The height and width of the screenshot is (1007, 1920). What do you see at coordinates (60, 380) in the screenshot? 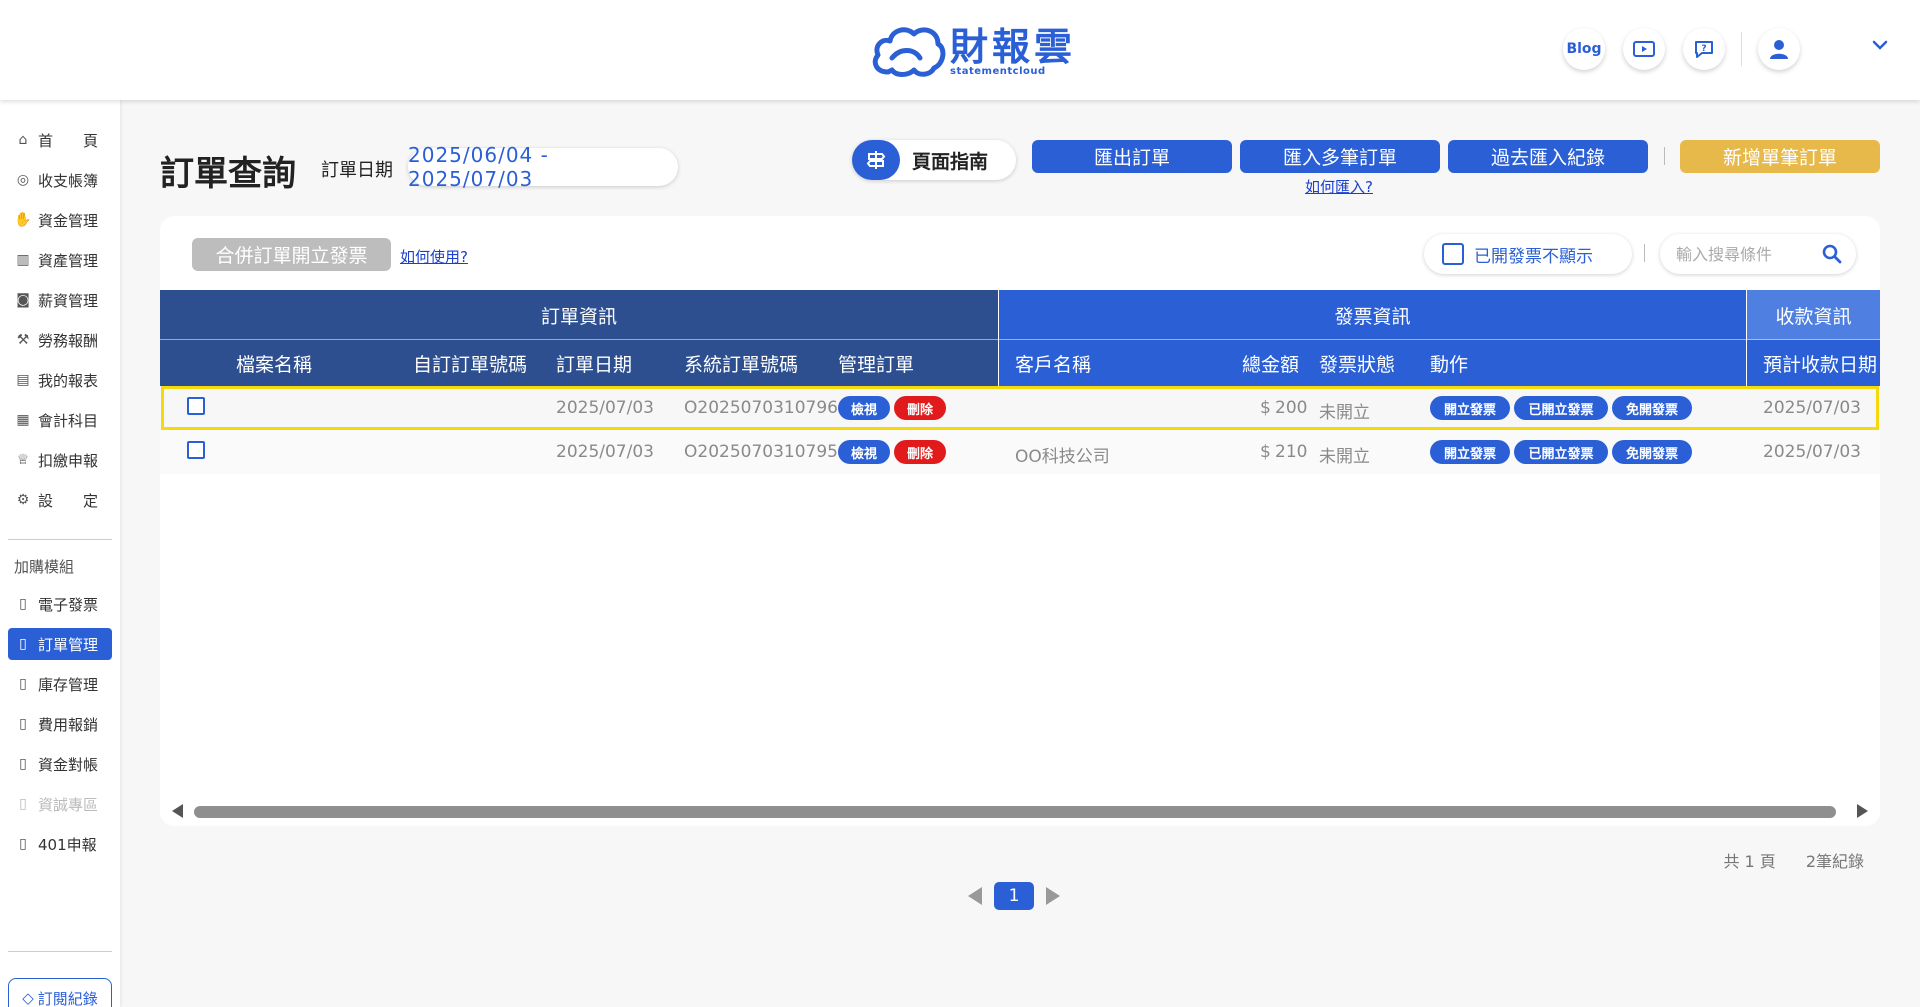
I see `sidebar-item-reports: ▤ 我的報表` at bounding box center [60, 380].